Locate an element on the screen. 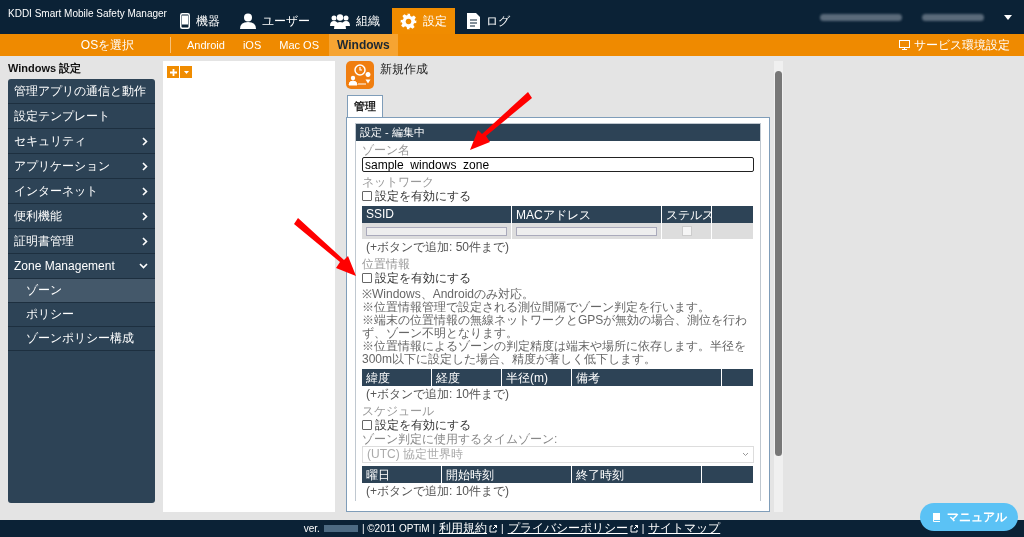  footer-link: 利用規約 is located at coordinates (468, 528).